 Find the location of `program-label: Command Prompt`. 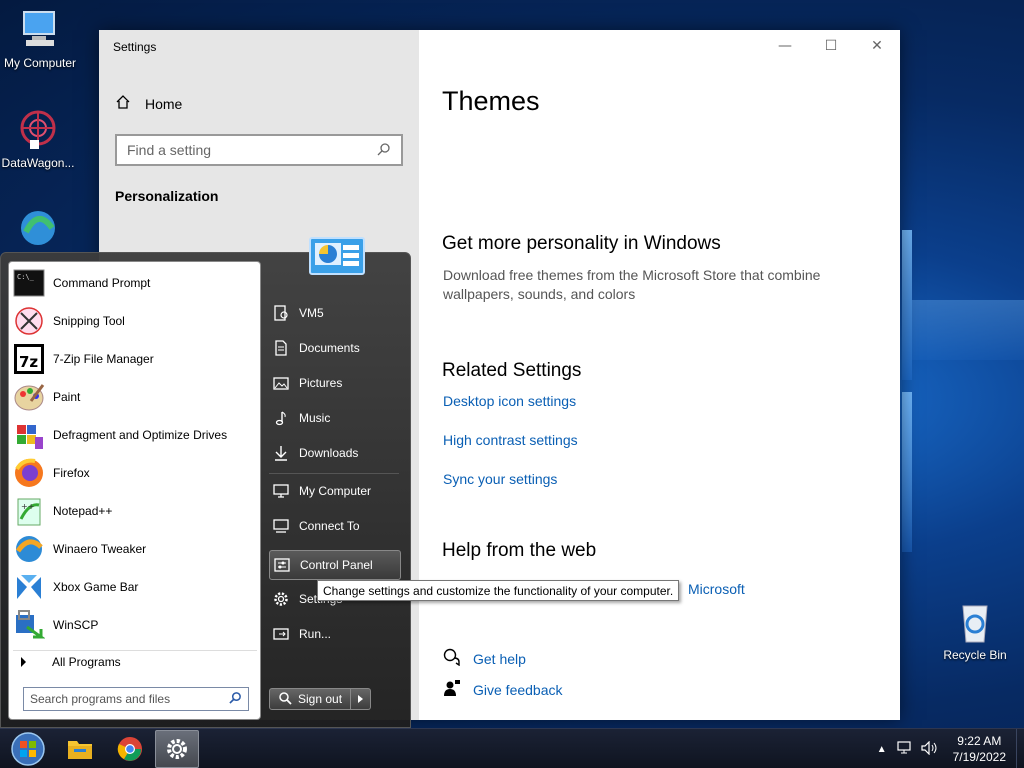

program-label: Command Prompt is located at coordinates (102, 283).